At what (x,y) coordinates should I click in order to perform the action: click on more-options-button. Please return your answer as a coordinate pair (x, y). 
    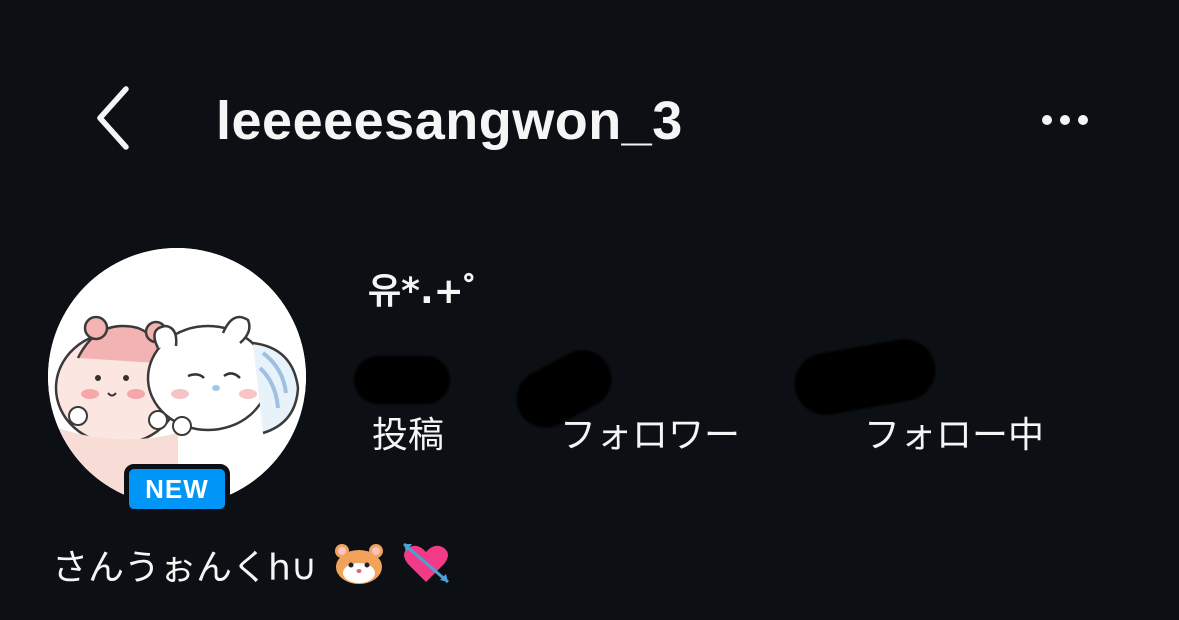
    Looking at the image, I should click on (1065, 120).